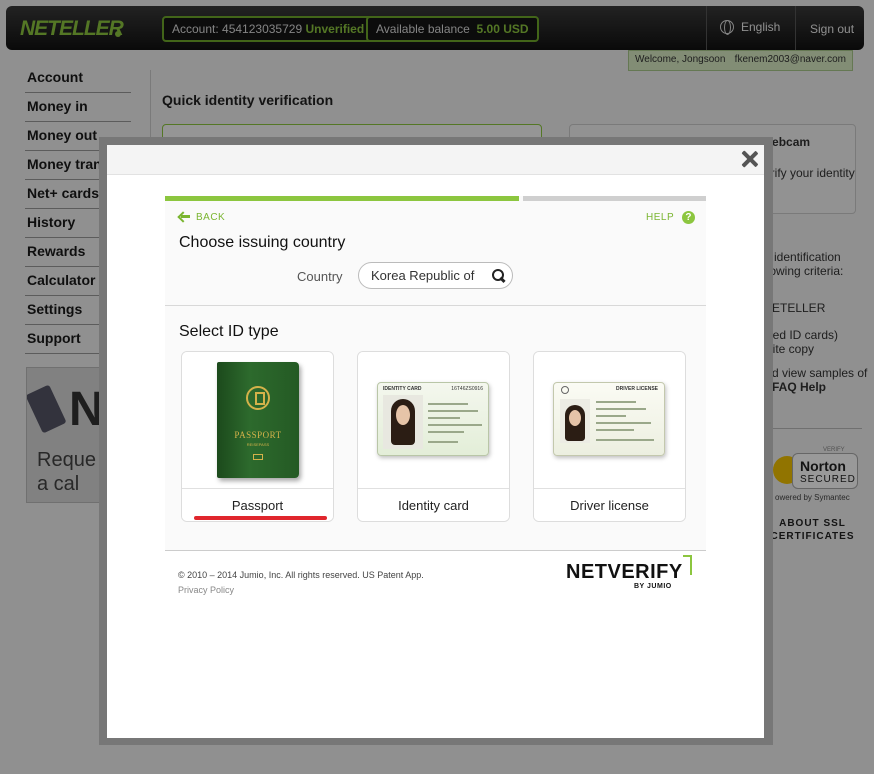 The width and height of the screenshot is (874, 774). Describe the element at coordinates (749, 159) in the screenshot. I see `close-icon` at that location.